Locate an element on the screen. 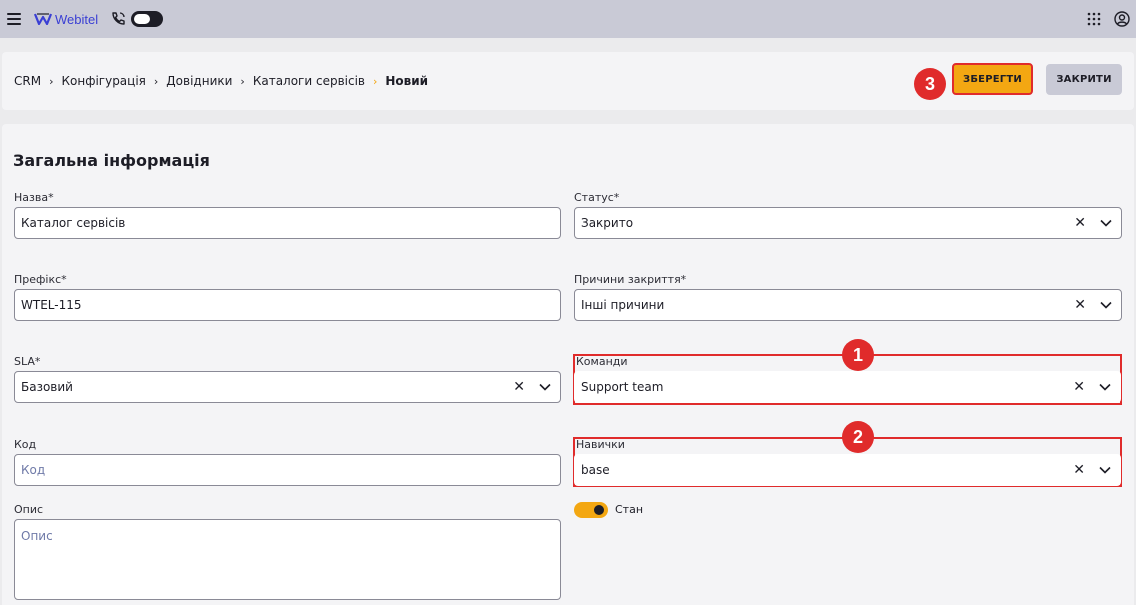  name-input: Каталог сервісів is located at coordinates (287, 223).